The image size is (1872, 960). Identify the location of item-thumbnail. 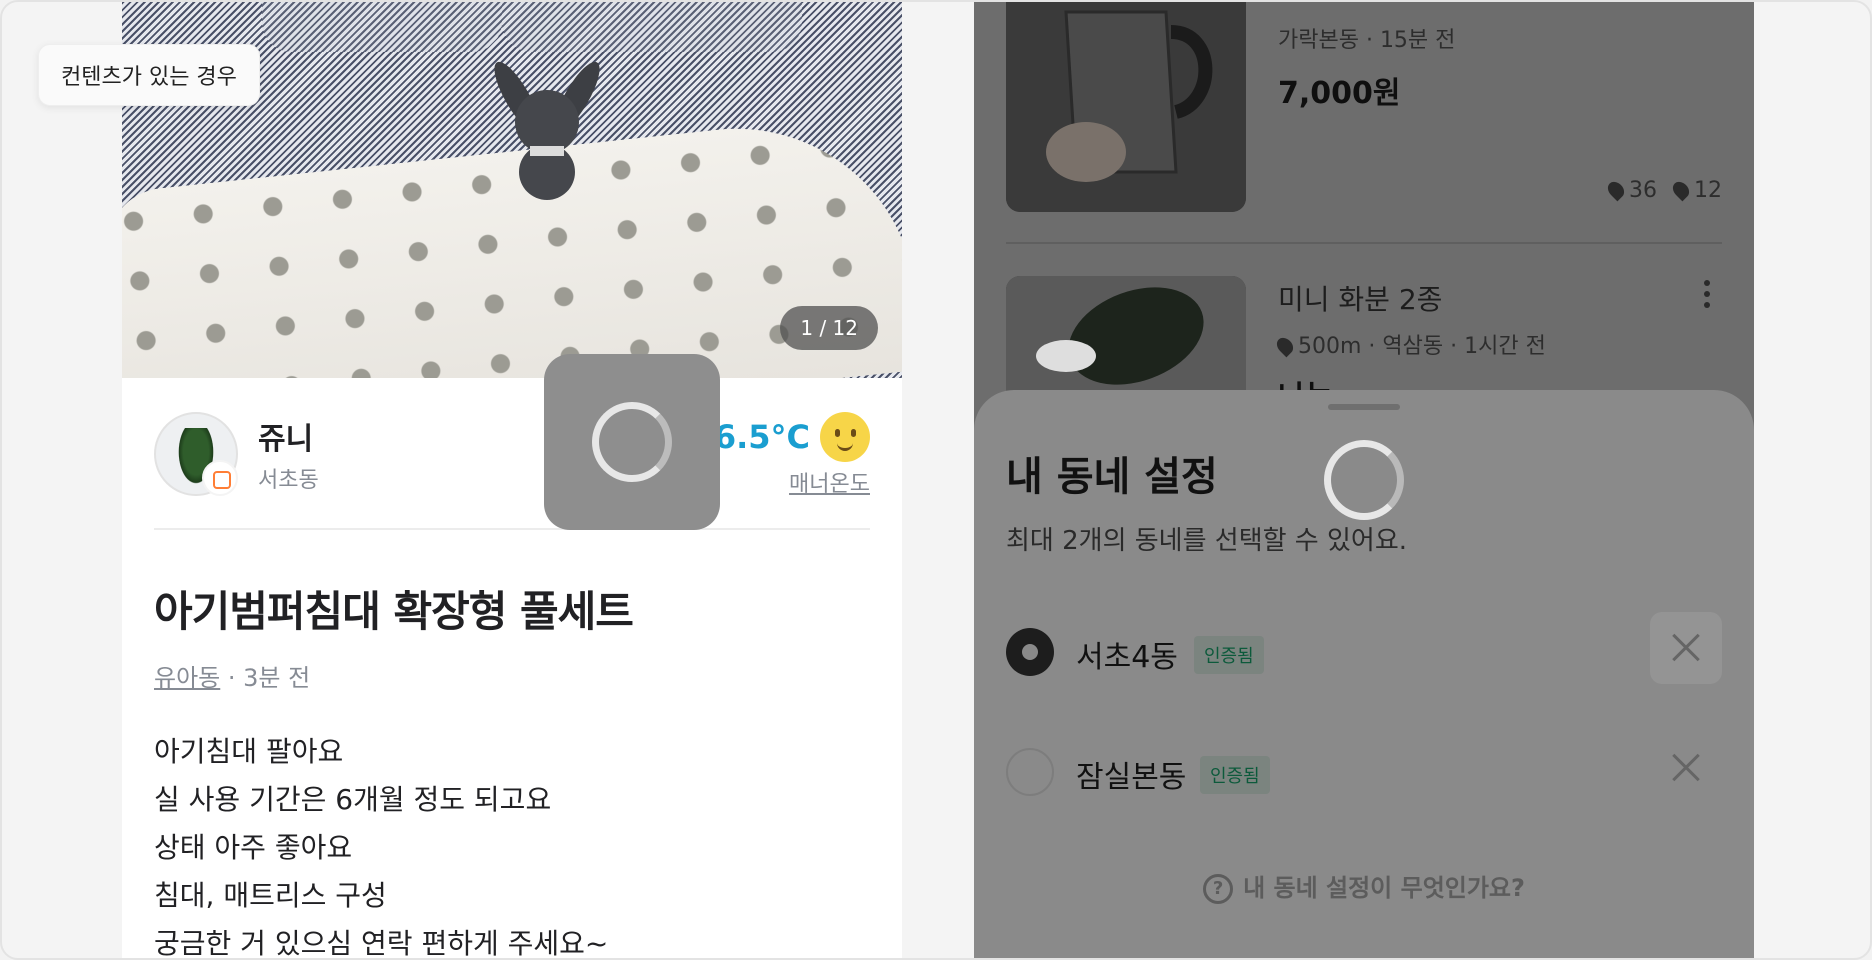
(1126, 107).